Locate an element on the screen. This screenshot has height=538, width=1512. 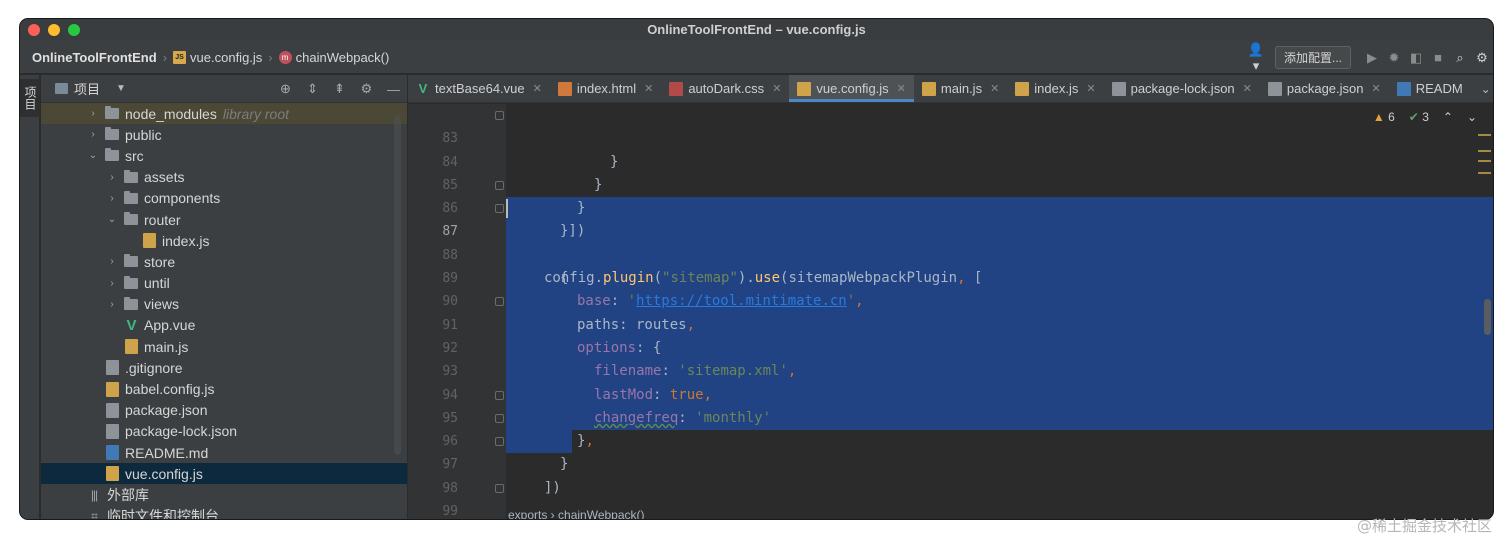
collapse-all-icon: ⇞ is located at coordinates (339, 89).